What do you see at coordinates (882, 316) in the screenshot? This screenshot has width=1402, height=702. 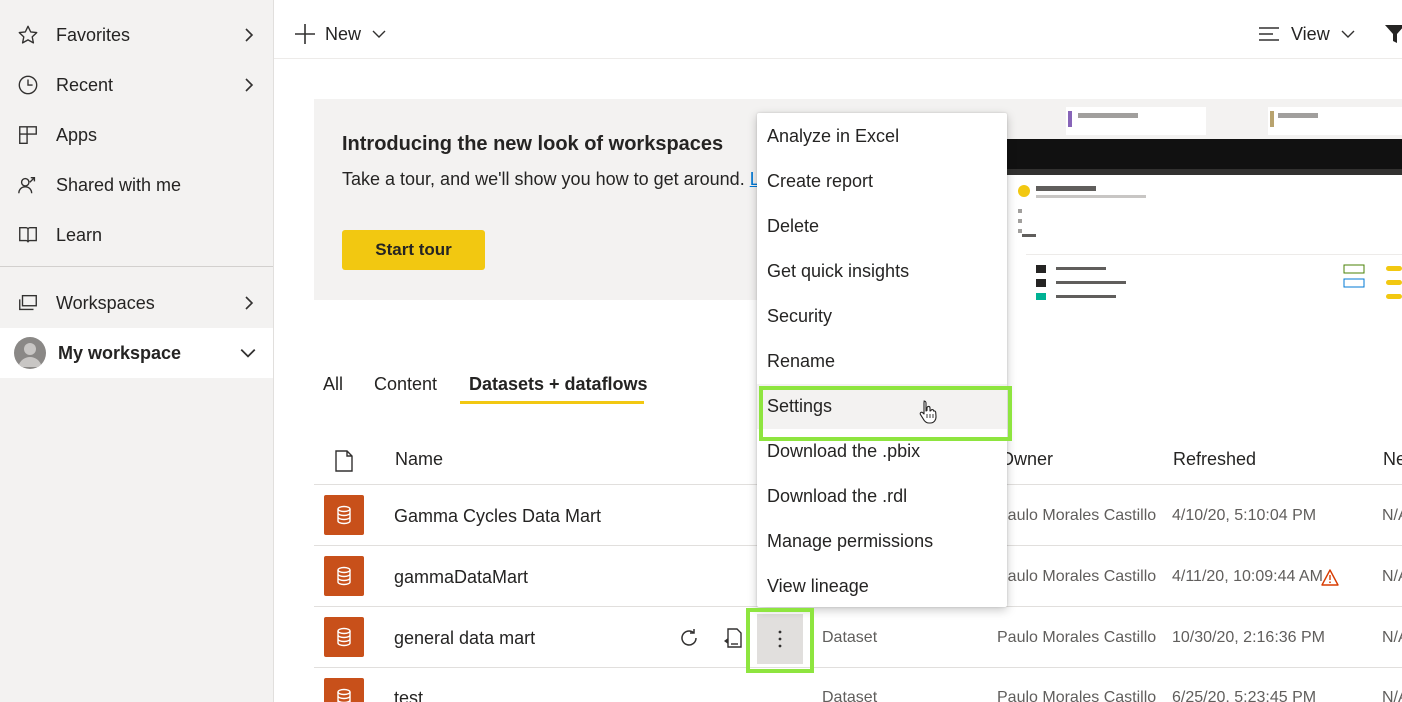 I see `menu-item-security: Security` at bounding box center [882, 316].